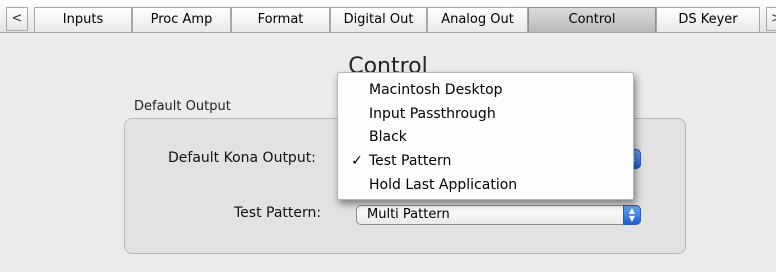 The width and height of the screenshot is (776, 272). I want to click on menu-item-black: Black, so click(485, 137).